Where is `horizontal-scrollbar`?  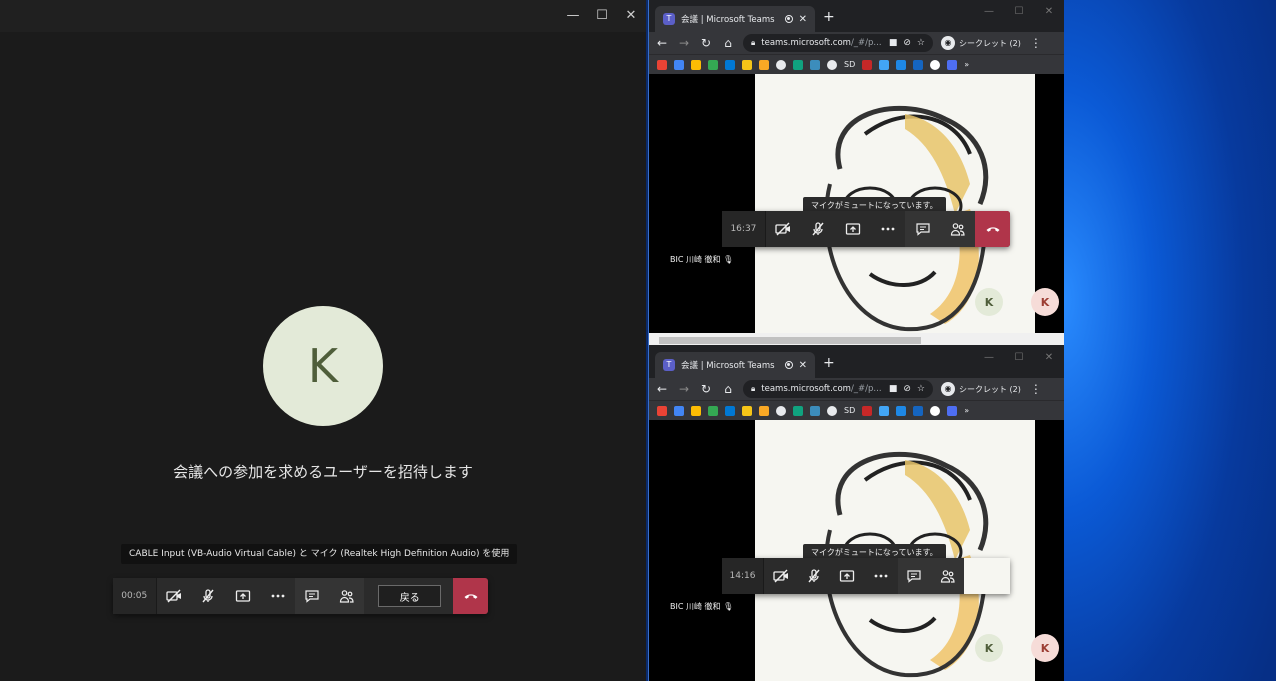 horizontal-scrollbar is located at coordinates (856, 340).